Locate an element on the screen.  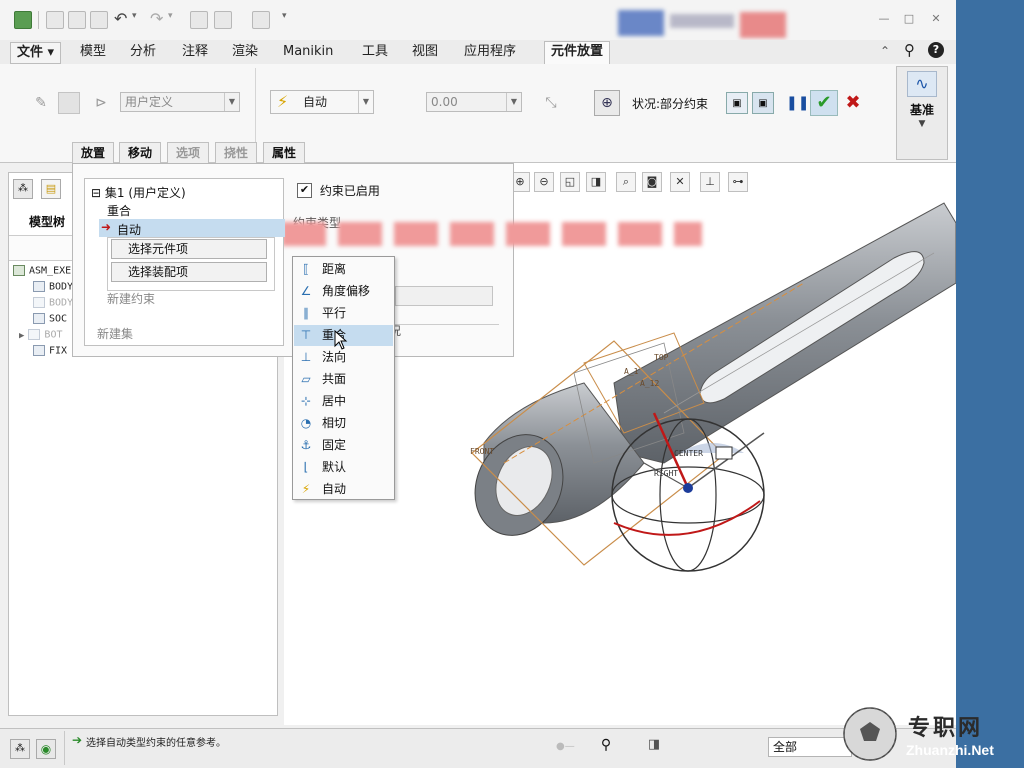
customize-toolbar-icon: ▾ is located at coordinates (284, 16).